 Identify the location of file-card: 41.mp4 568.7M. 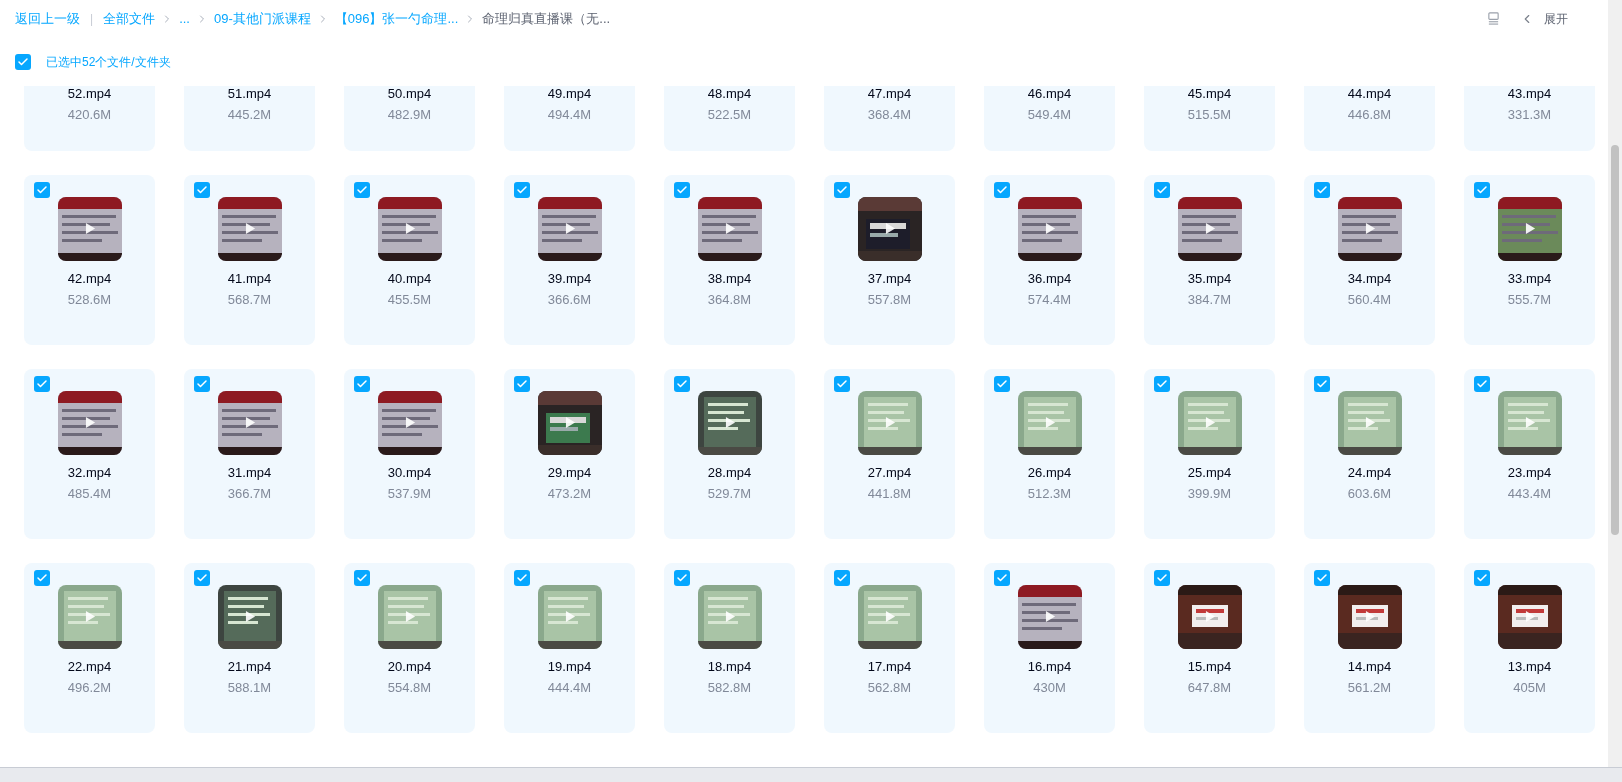
(249, 260).